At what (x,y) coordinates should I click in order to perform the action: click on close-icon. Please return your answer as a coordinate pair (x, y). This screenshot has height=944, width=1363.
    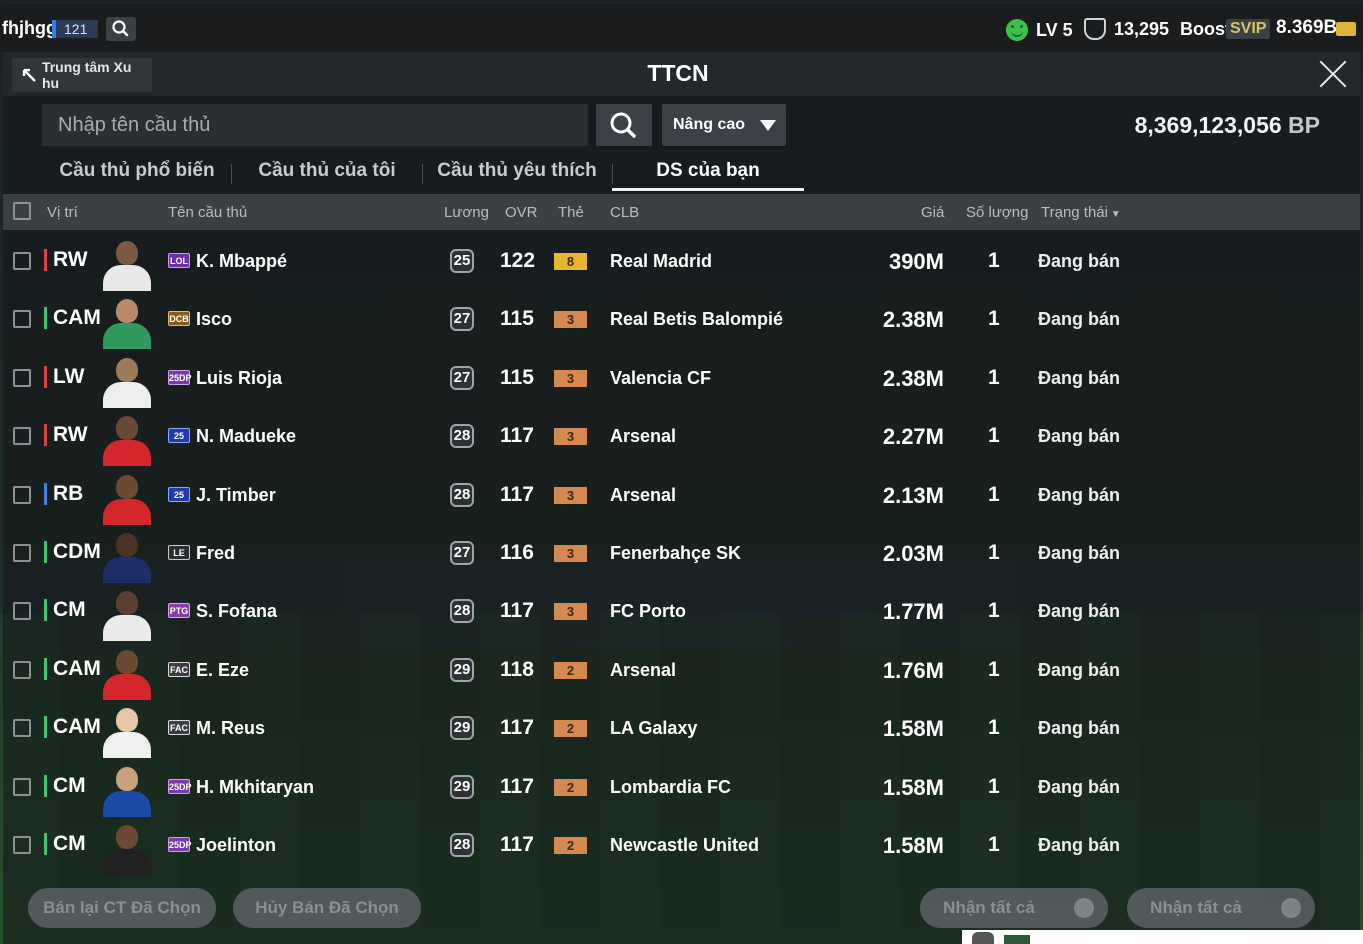
    Looking at the image, I should click on (1333, 73).